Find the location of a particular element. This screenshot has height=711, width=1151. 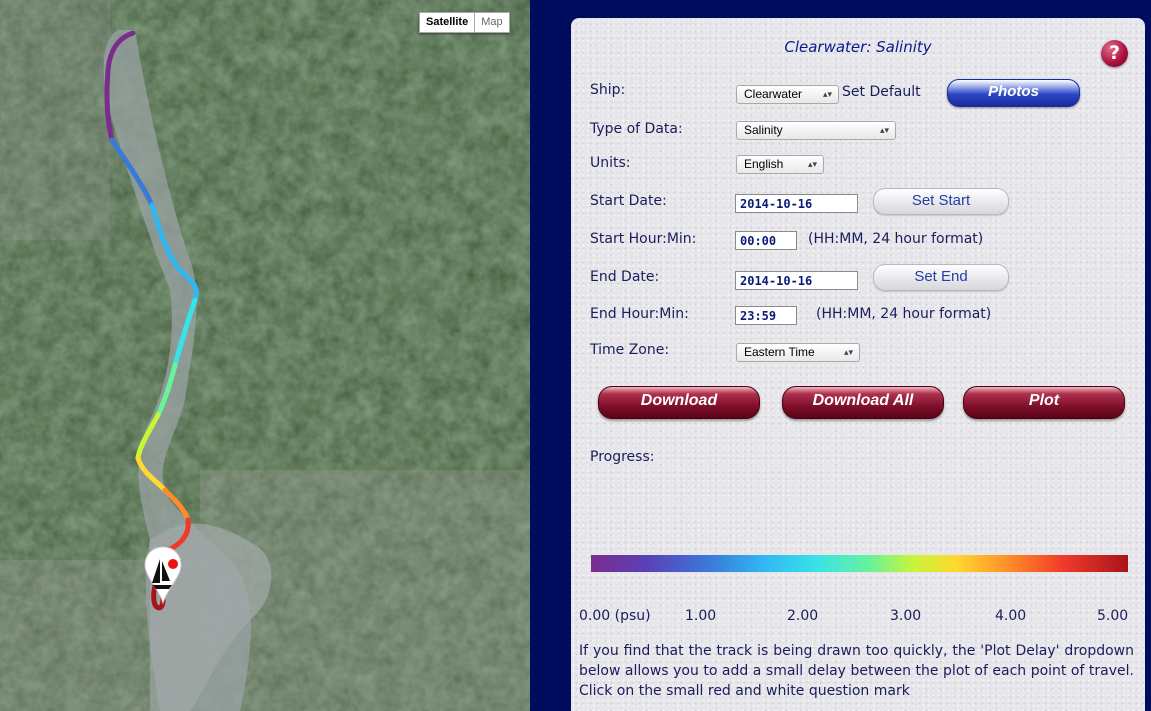

ship-select: Clearwater ▴▾ is located at coordinates (787, 94).